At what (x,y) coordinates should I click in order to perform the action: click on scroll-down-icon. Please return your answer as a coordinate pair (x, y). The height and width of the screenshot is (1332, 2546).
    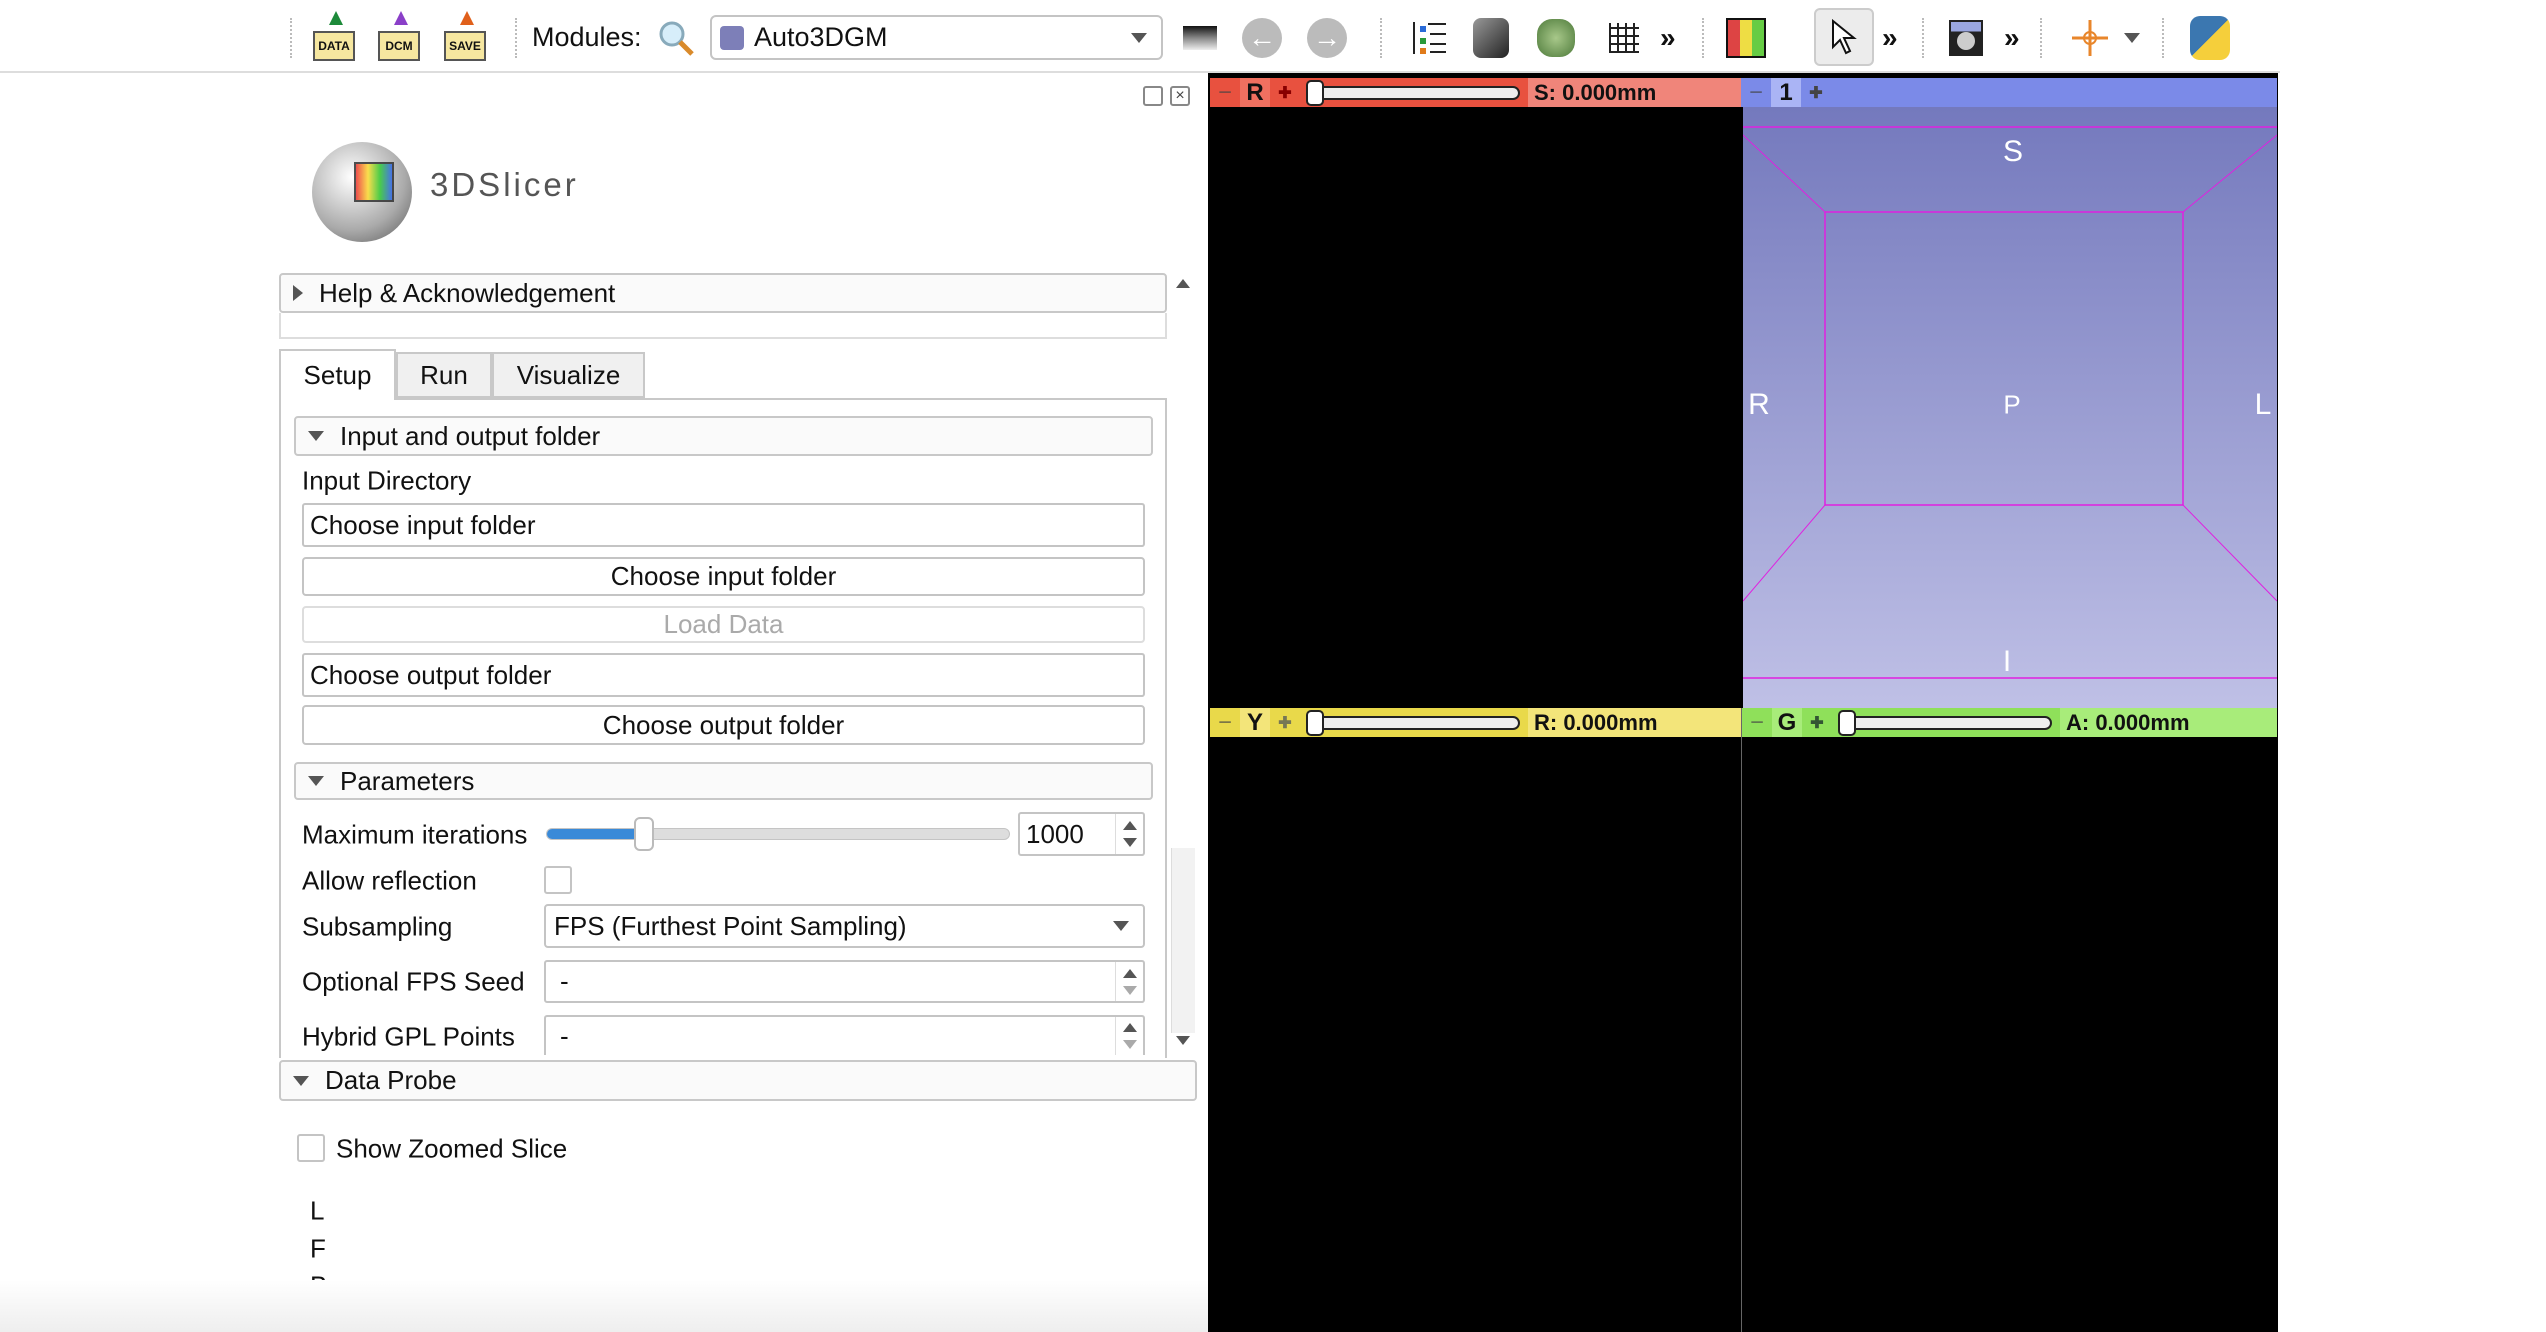
    Looking at the image, I should click on (1183, 1040).